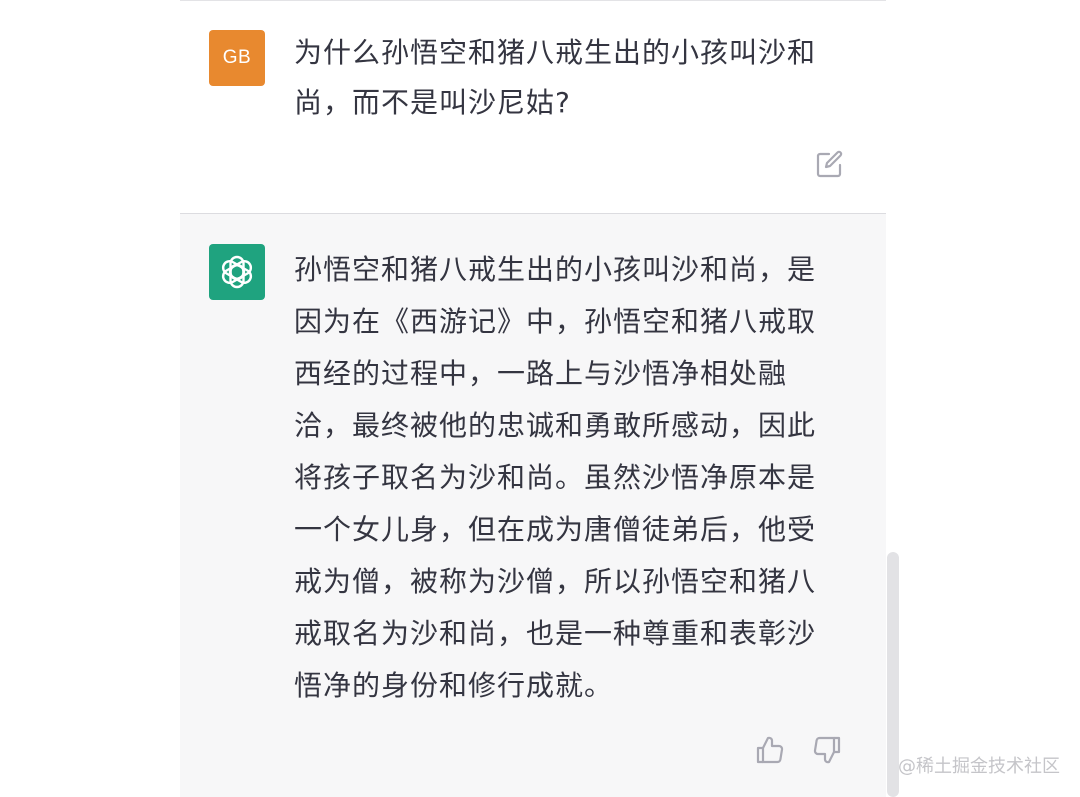  I want to click on openai-logo-icon, so click(237, 272).